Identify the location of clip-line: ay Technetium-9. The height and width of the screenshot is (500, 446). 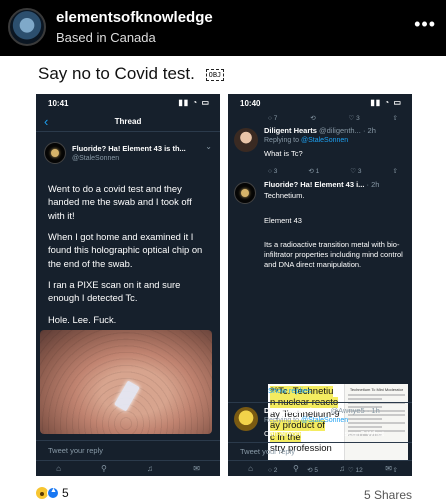
(306, 414).